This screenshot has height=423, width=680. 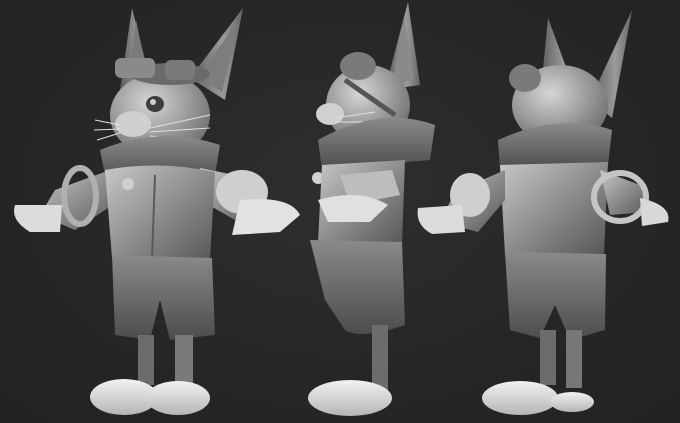 I want to click on leg, so click(x=380, y=357).